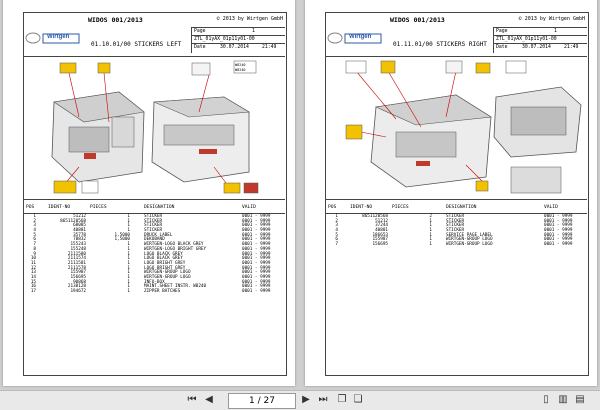 The height and width of the screenshot is (410, 600). What do you see at coordinates (136, 44) in the screenshot?
I see `section-title: 01.10.01/00 STICKERS LEFT` at bounding box center [136, 44].